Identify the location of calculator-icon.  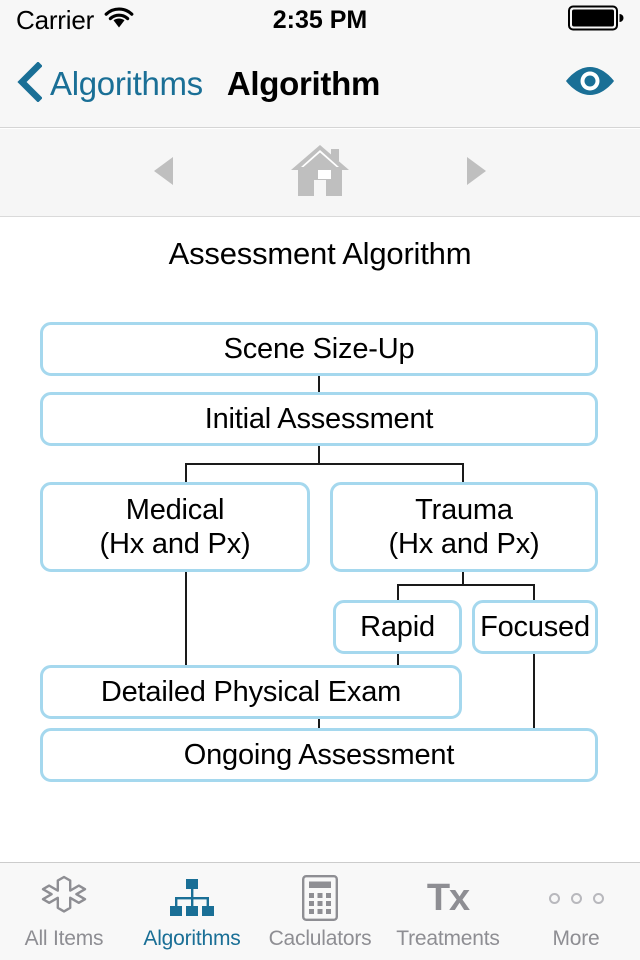
(320, 898).